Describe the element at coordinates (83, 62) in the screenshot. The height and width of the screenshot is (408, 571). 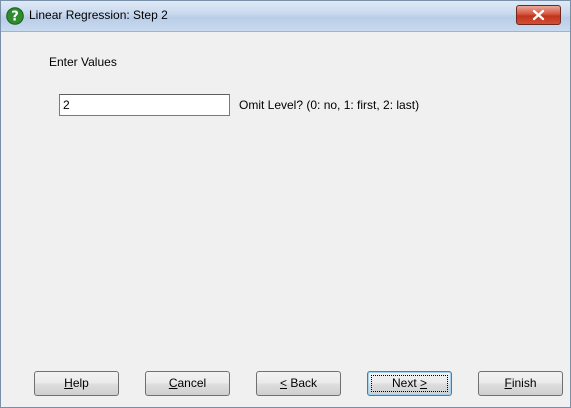
I see `section-label: Enter Values` at that location.